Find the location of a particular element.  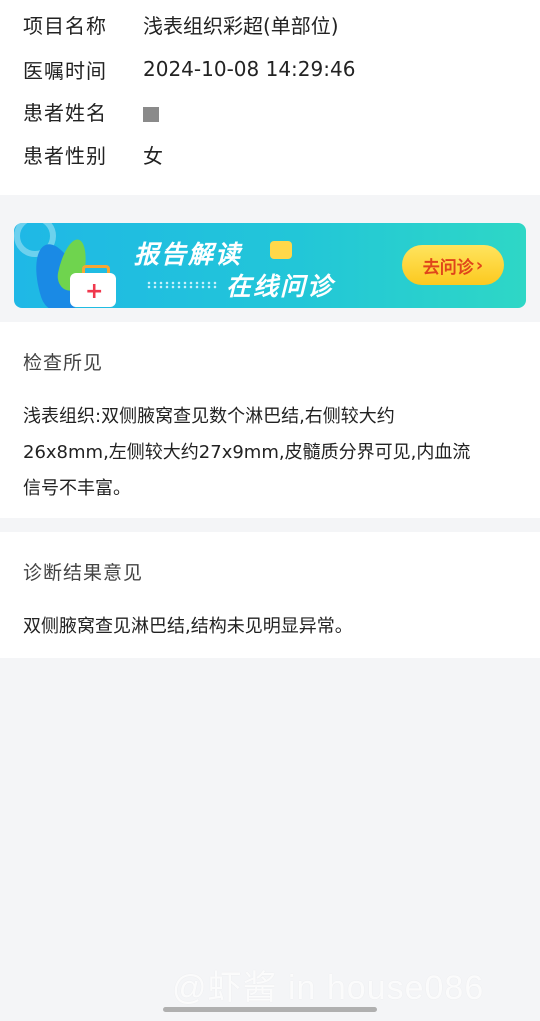

info-label: 患者姓名 is located at coordinates (65, 112).